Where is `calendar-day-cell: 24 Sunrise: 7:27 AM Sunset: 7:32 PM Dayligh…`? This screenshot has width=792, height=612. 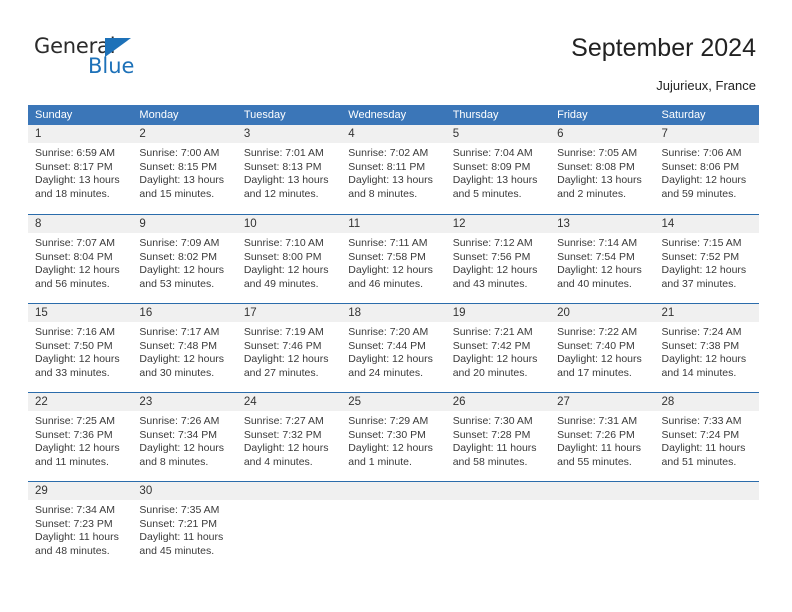
calendar-day-cell: 24 Sunrise: 7:27 AM Sunset: 7:32 PM Dayligh… is located at coordinates (289, 436).